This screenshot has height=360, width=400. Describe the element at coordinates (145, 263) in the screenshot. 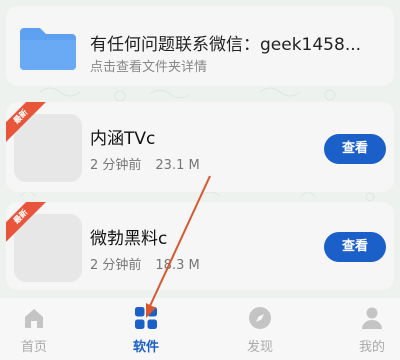

I see `app-meta: 2 分钟前 18.3 M` at that location.